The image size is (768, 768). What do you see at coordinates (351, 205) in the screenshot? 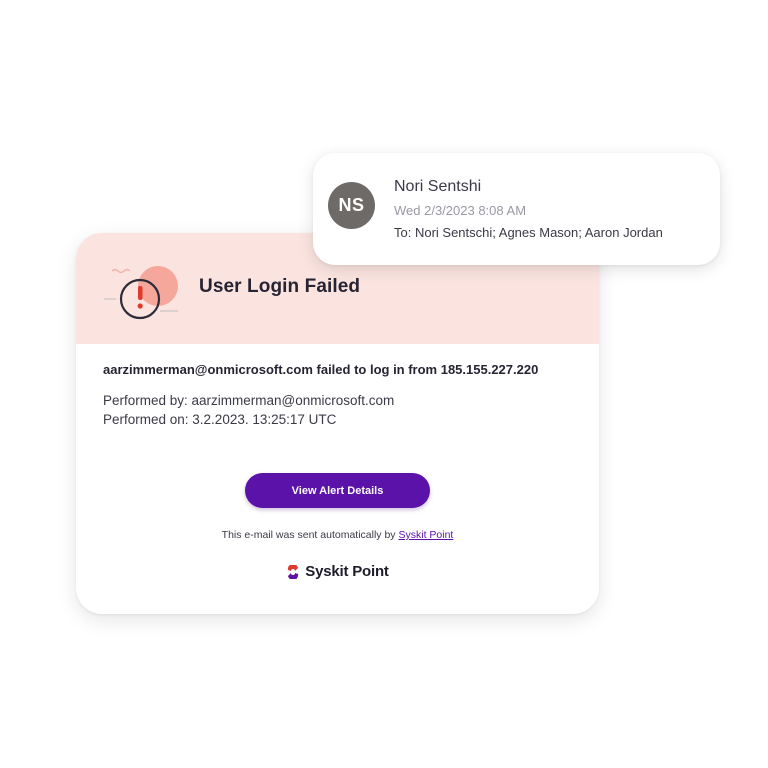
I see `avatar: NS` at bounding box center [351, 205].